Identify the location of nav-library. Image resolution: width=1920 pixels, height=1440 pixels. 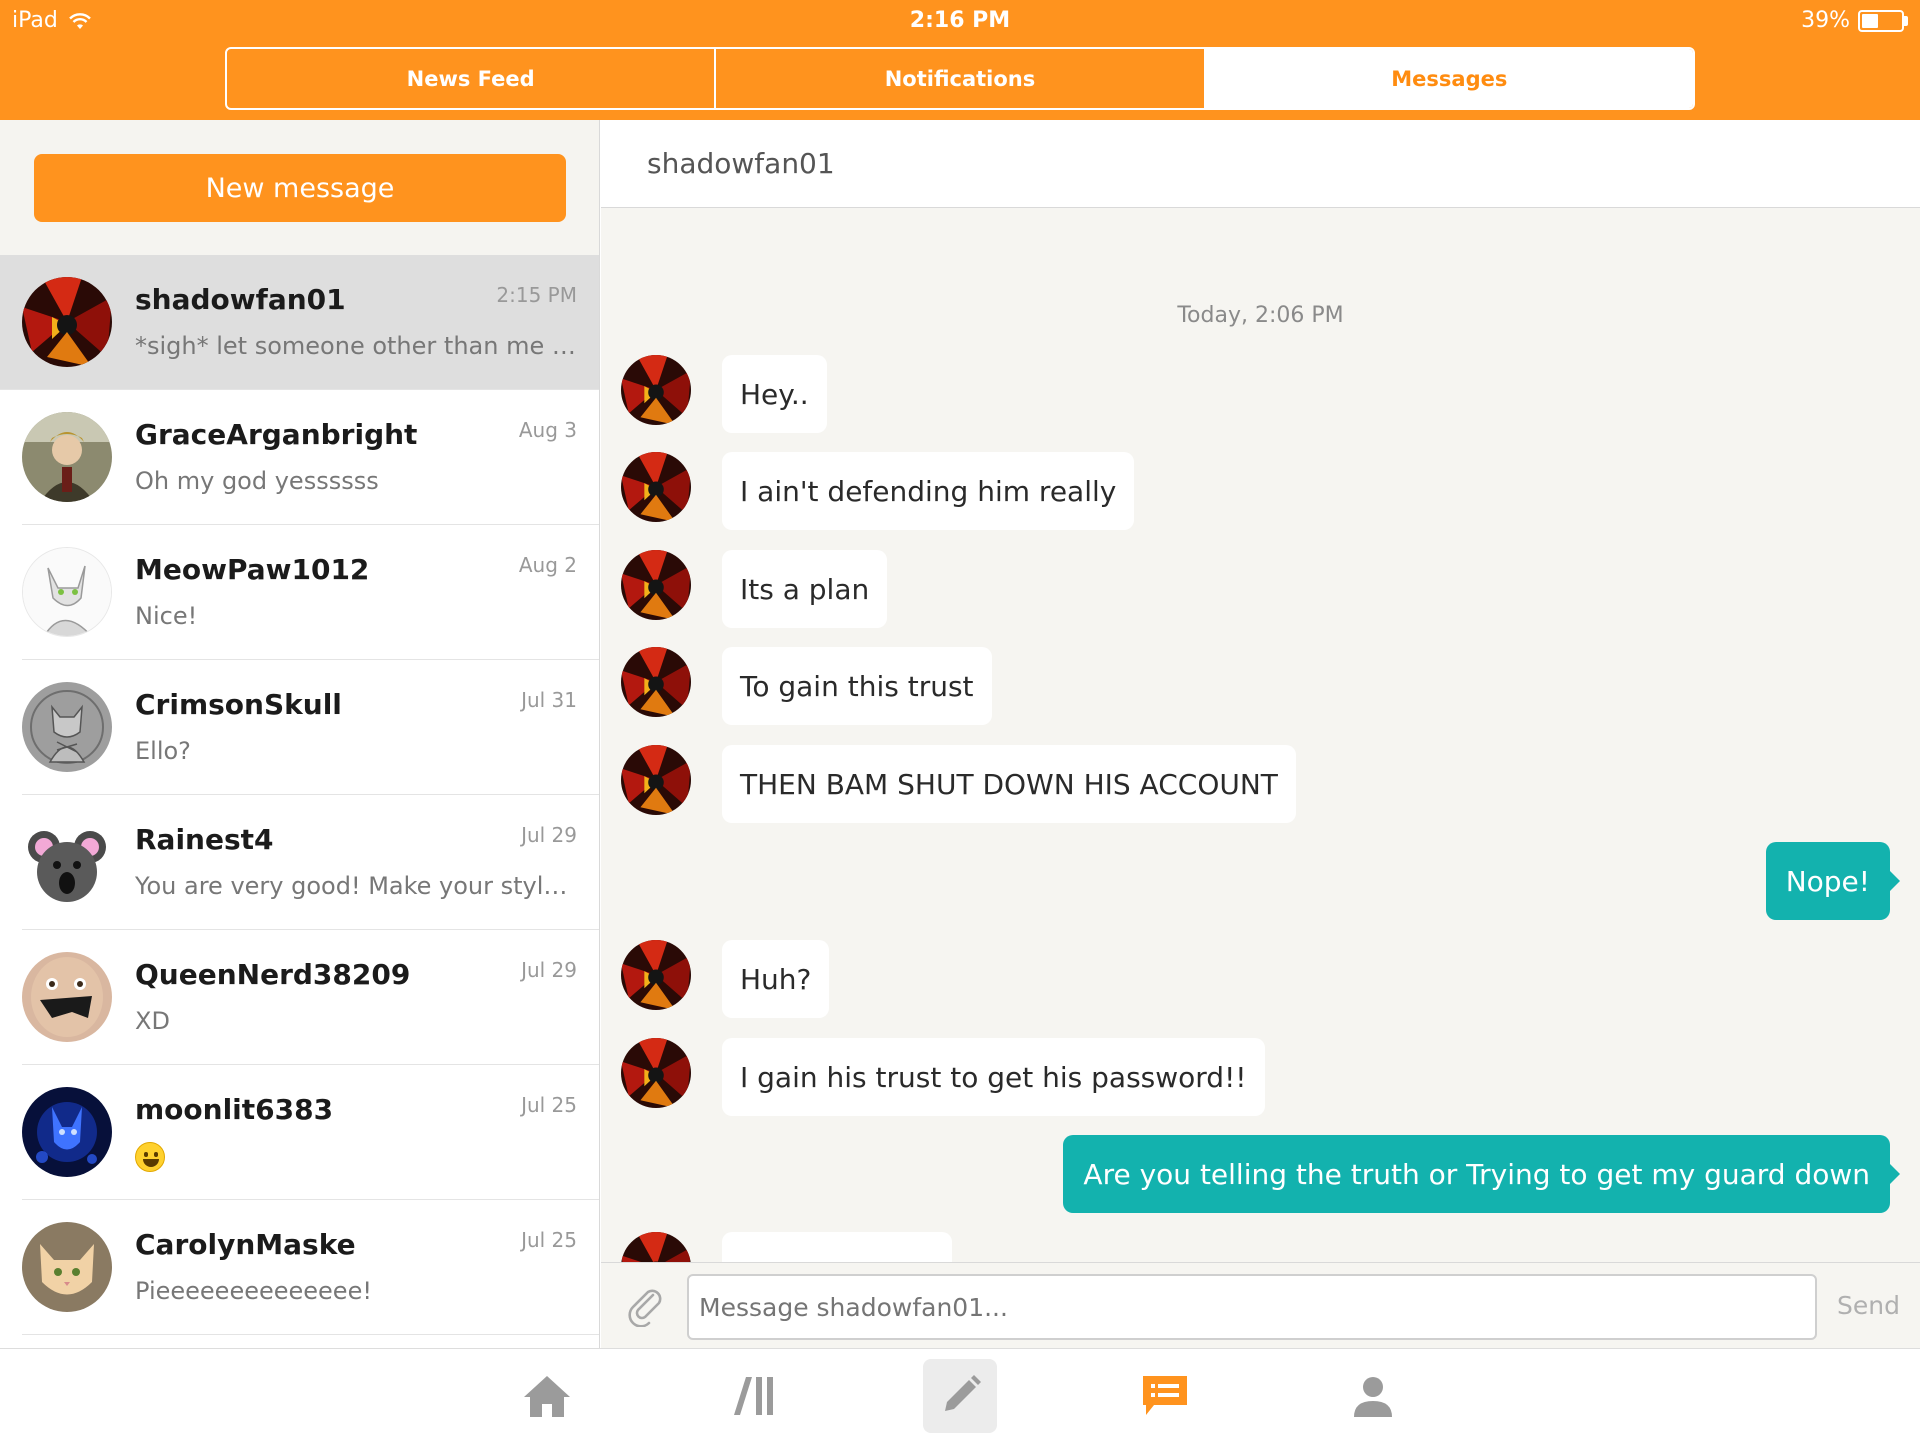
(755, 1396).